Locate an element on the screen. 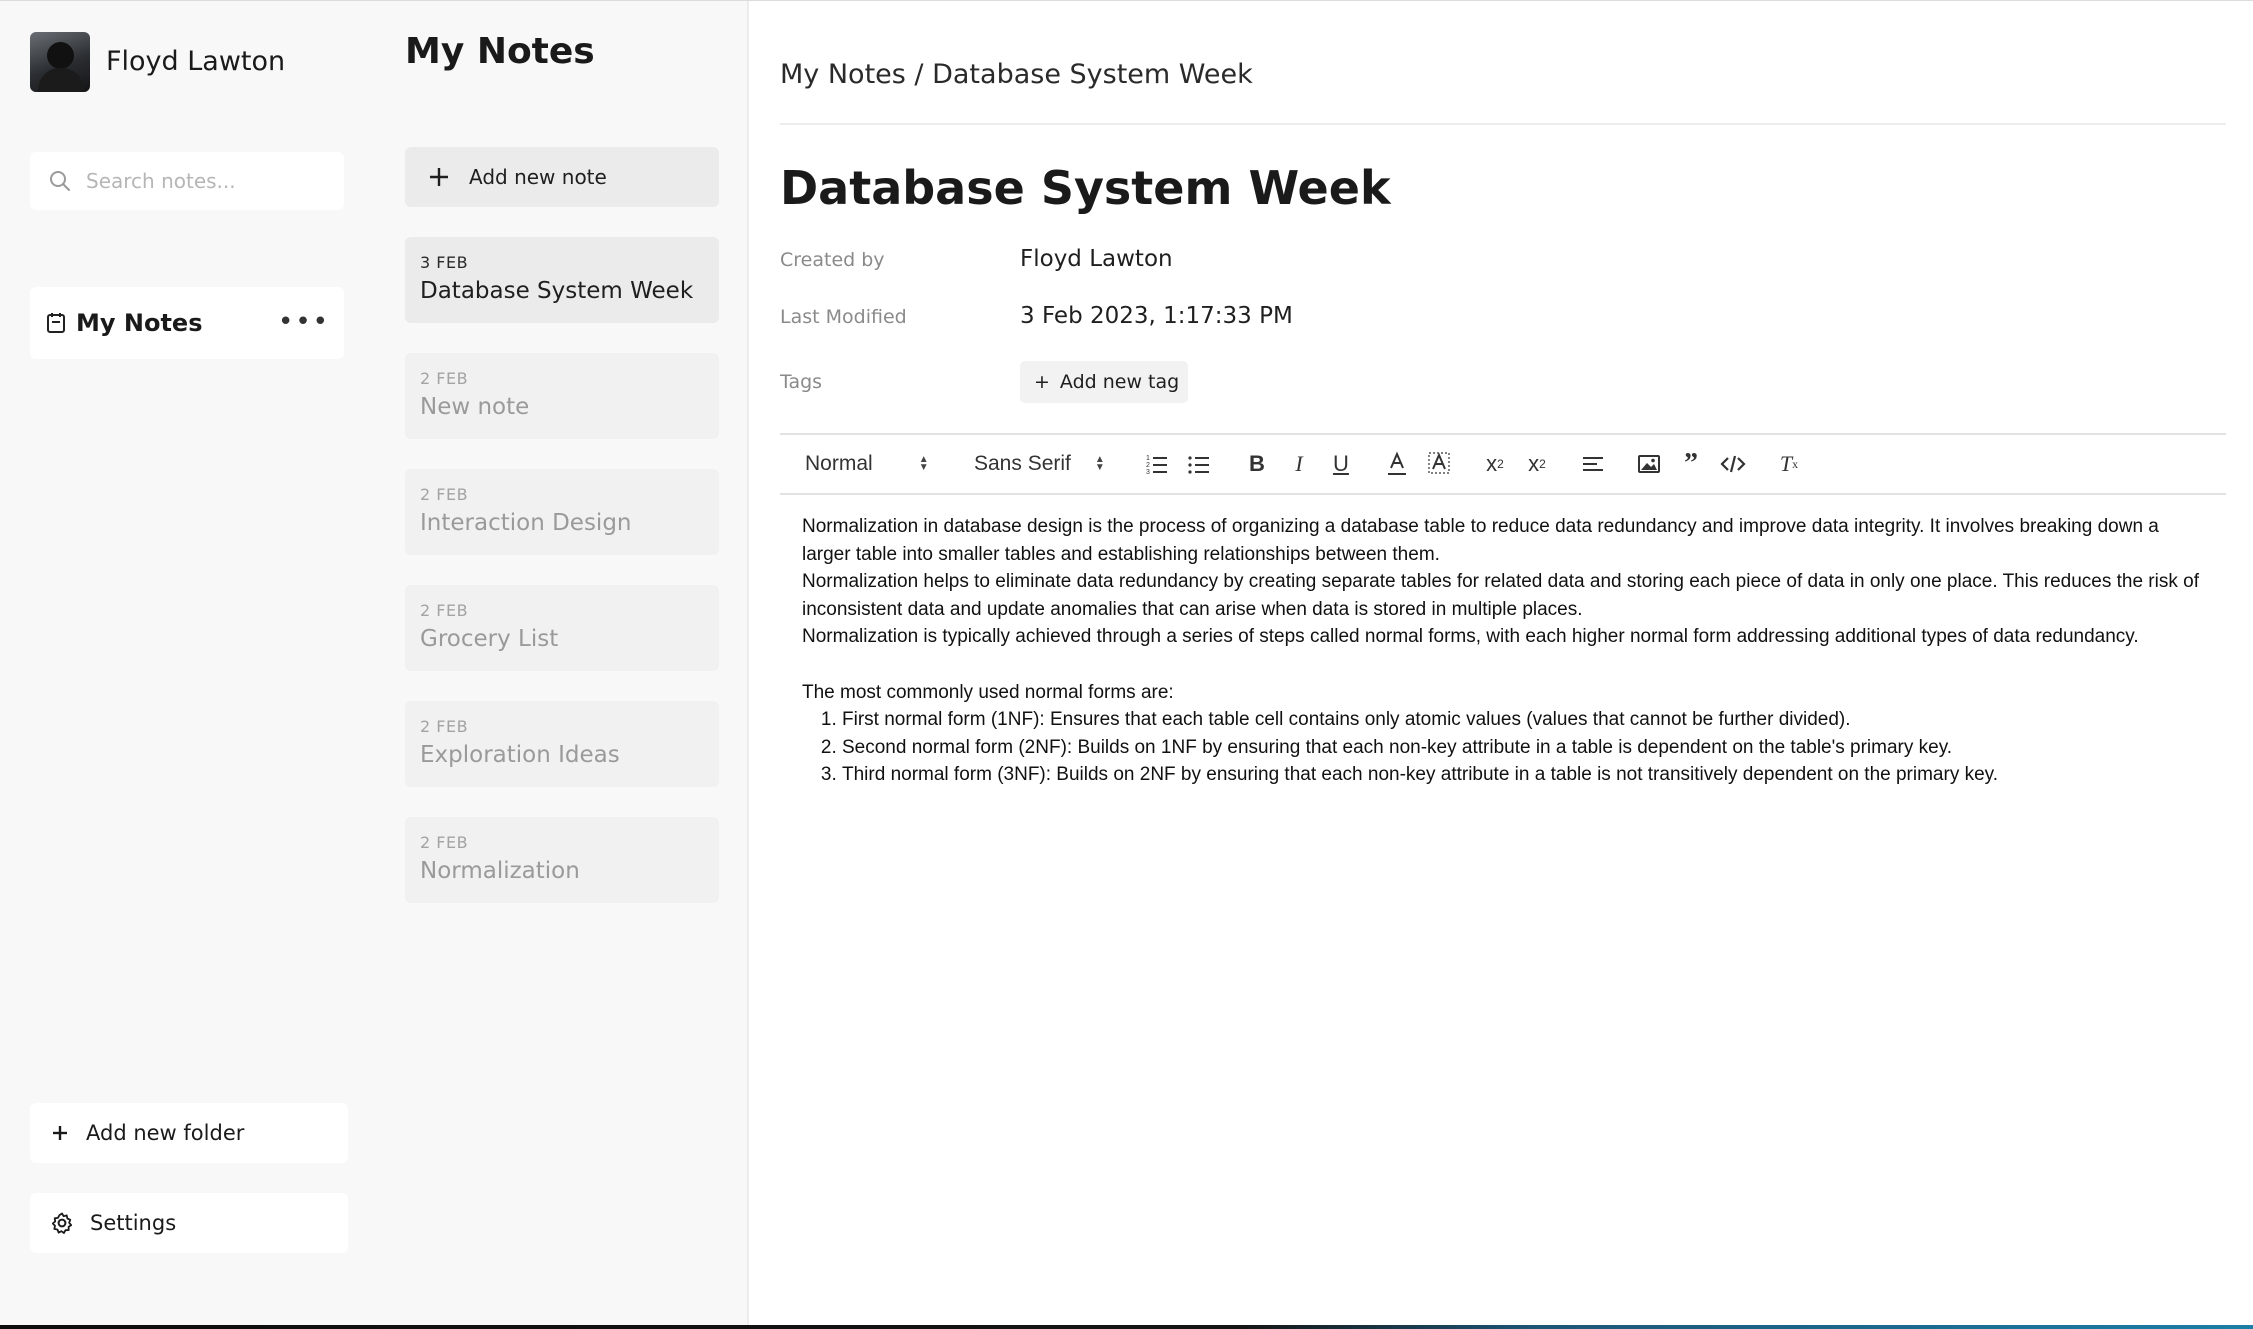 The image size is (2253, 1329). note-card: 2 FEB Interaction Design is located at coordinates (562, 512).